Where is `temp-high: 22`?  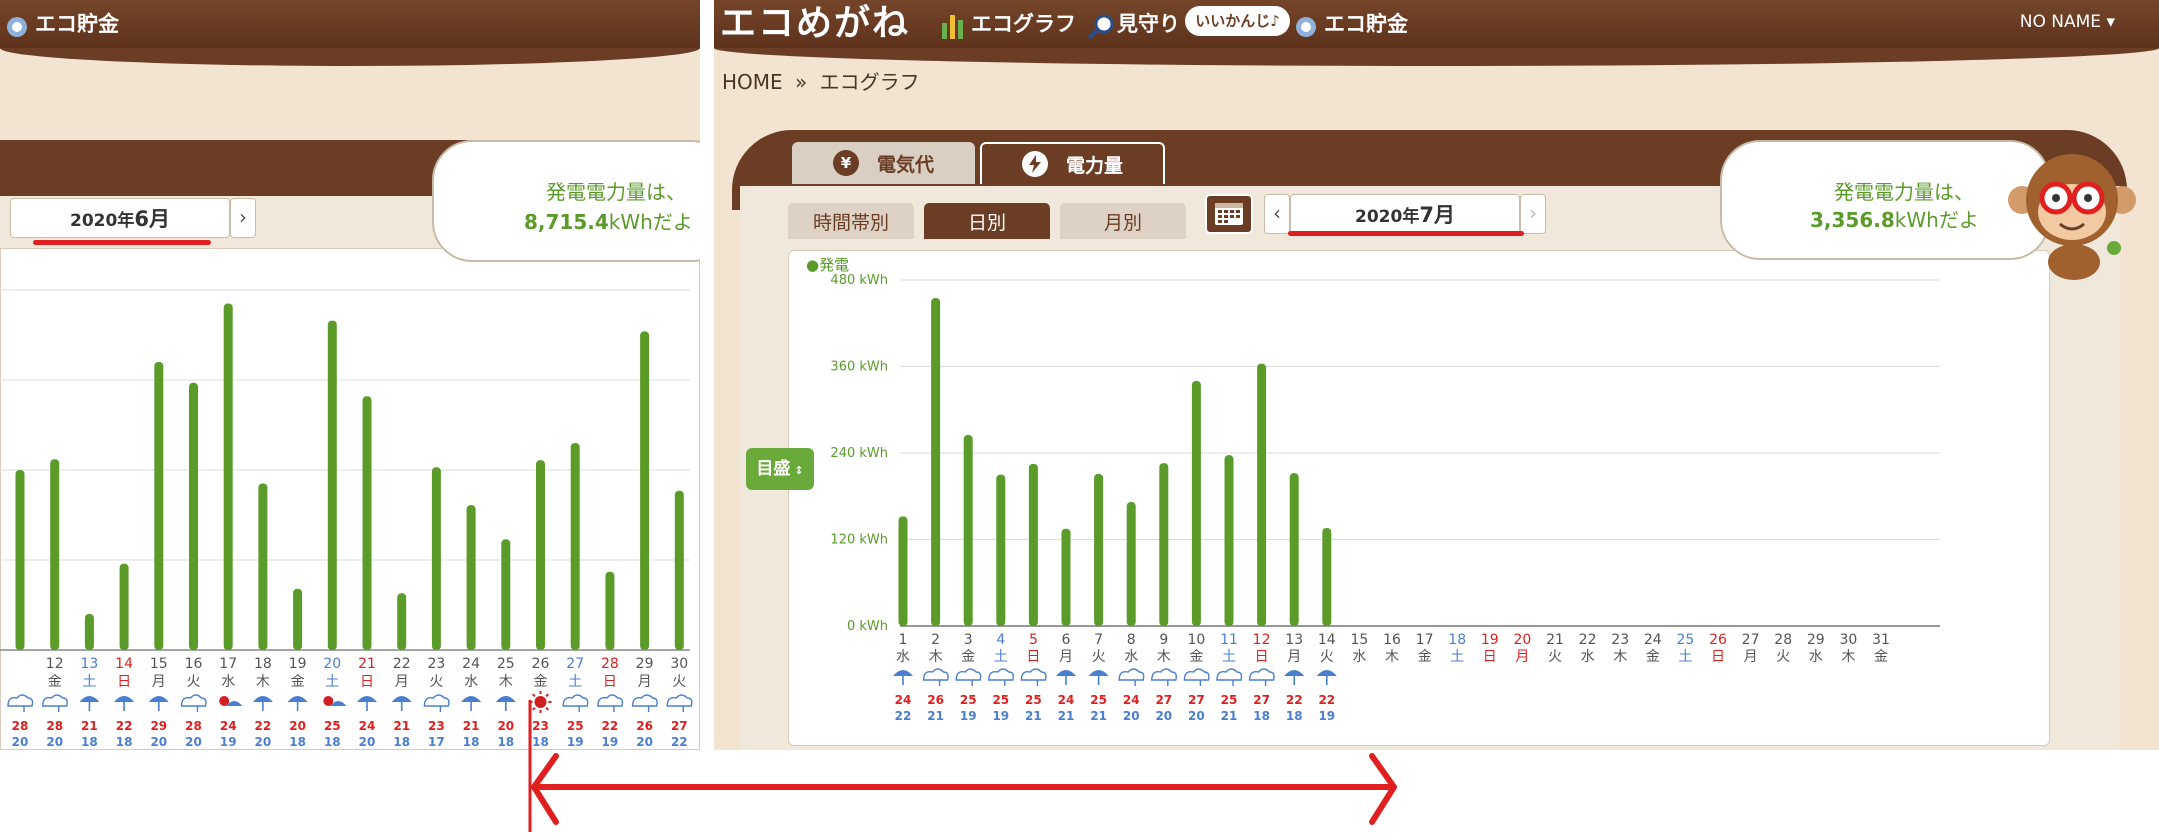
temp-high: 22 is located at coordinates (1294, 700).